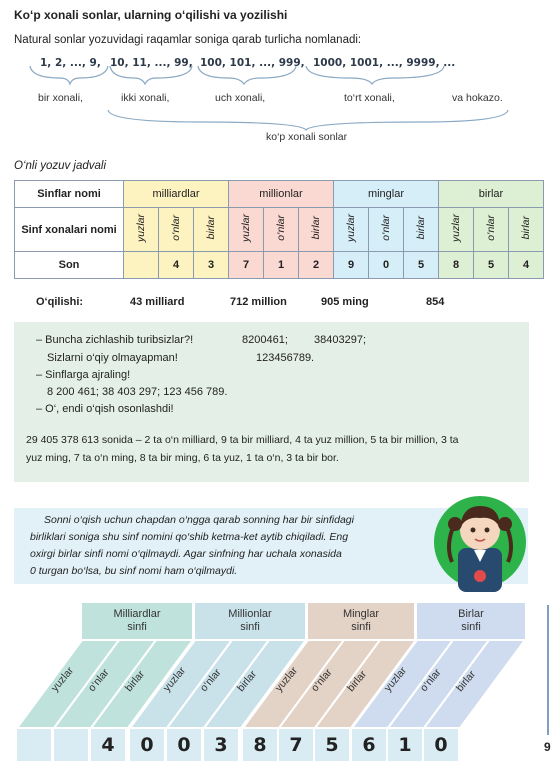 The width and height of the screenshot is (560, 770). What do you see at coordinates (332, 745) in the screenshot?
I see `digit-box: 5` at bounding box center [332, 745].